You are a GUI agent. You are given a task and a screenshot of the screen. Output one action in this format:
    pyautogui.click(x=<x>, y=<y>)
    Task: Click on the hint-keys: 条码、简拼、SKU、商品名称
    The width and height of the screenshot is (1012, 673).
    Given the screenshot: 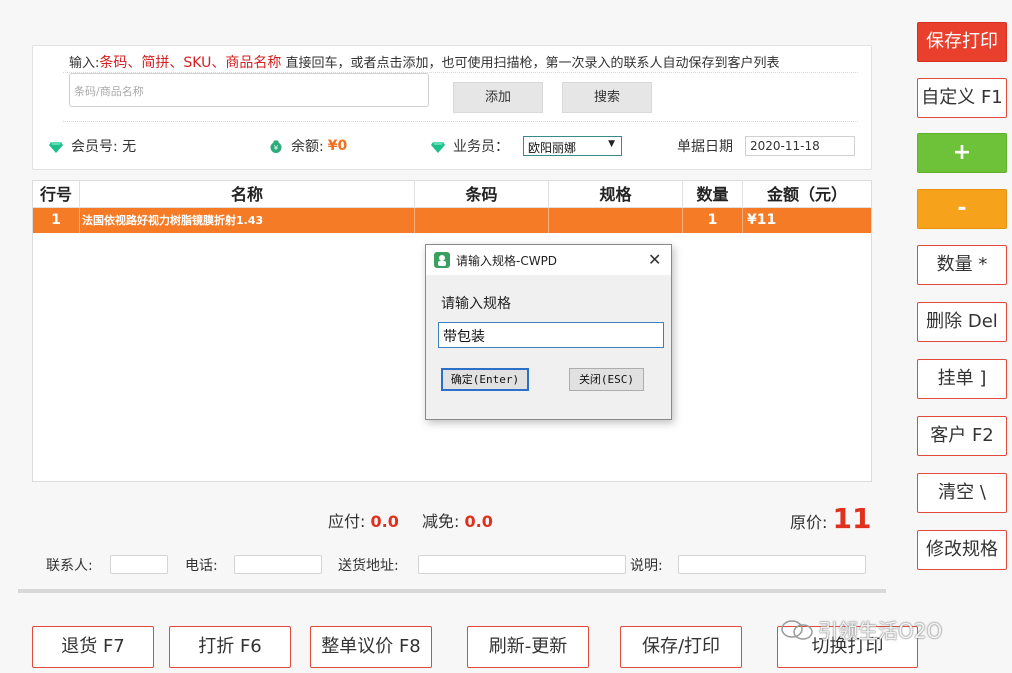 What is the action you would take?
    pyautogui.click(x=190, y=63)
    